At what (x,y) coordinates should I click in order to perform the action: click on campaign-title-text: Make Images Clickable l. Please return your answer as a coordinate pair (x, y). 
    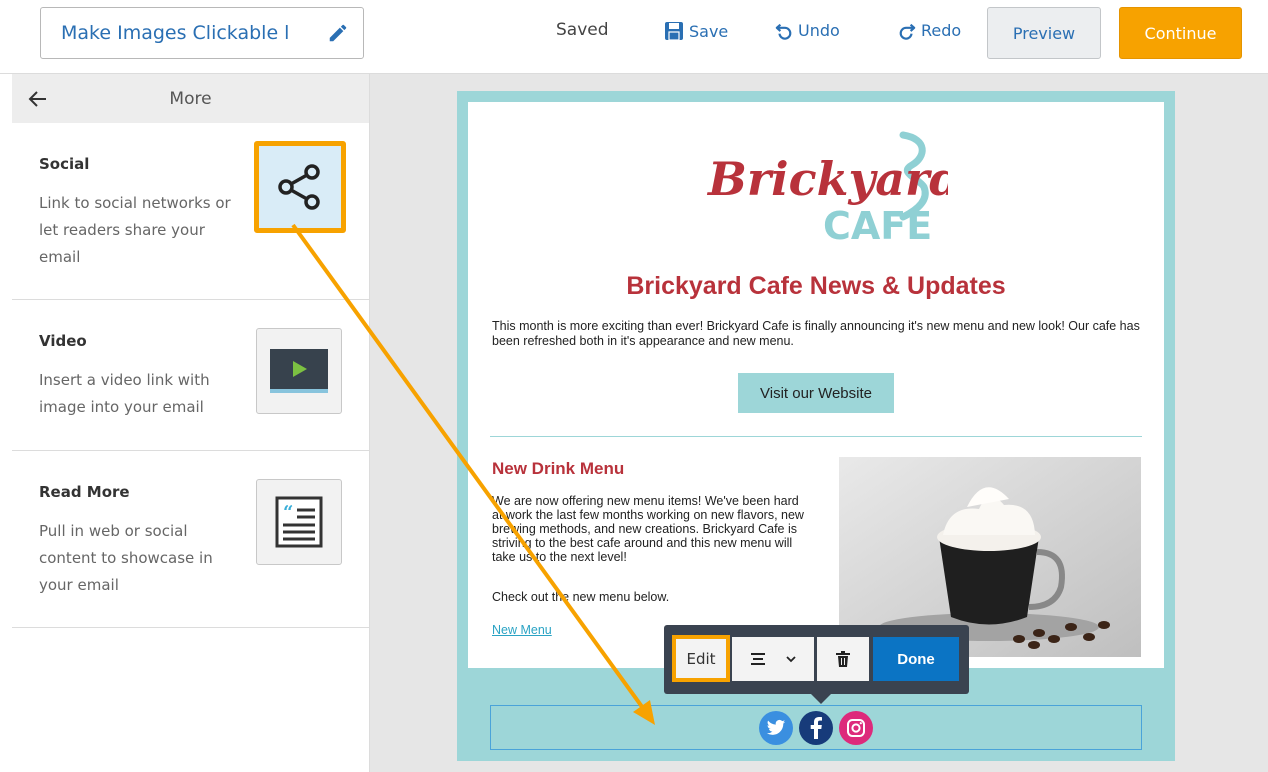
    Looking at the image, I should click on (175, 33).